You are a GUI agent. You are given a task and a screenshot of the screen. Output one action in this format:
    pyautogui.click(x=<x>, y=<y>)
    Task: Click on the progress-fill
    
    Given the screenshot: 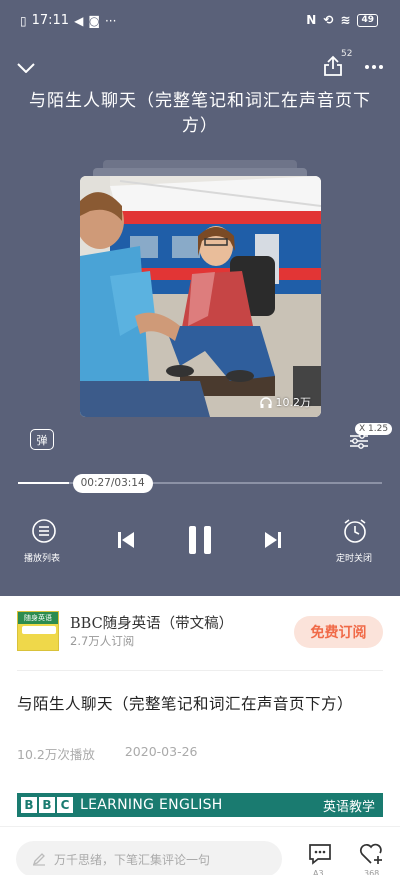 What is the action you would take?
    pyautogui.click(x=43, y=483)
    